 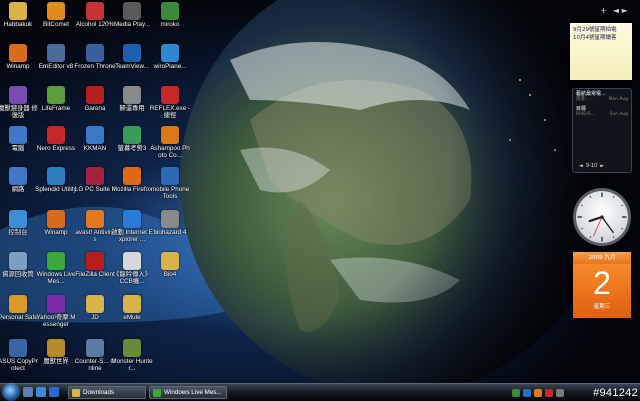 What do you see at coordinates (18, 25) in the screenshot?
I see `desktop-icon: Habbakuk` at bounding box center [18, 25].